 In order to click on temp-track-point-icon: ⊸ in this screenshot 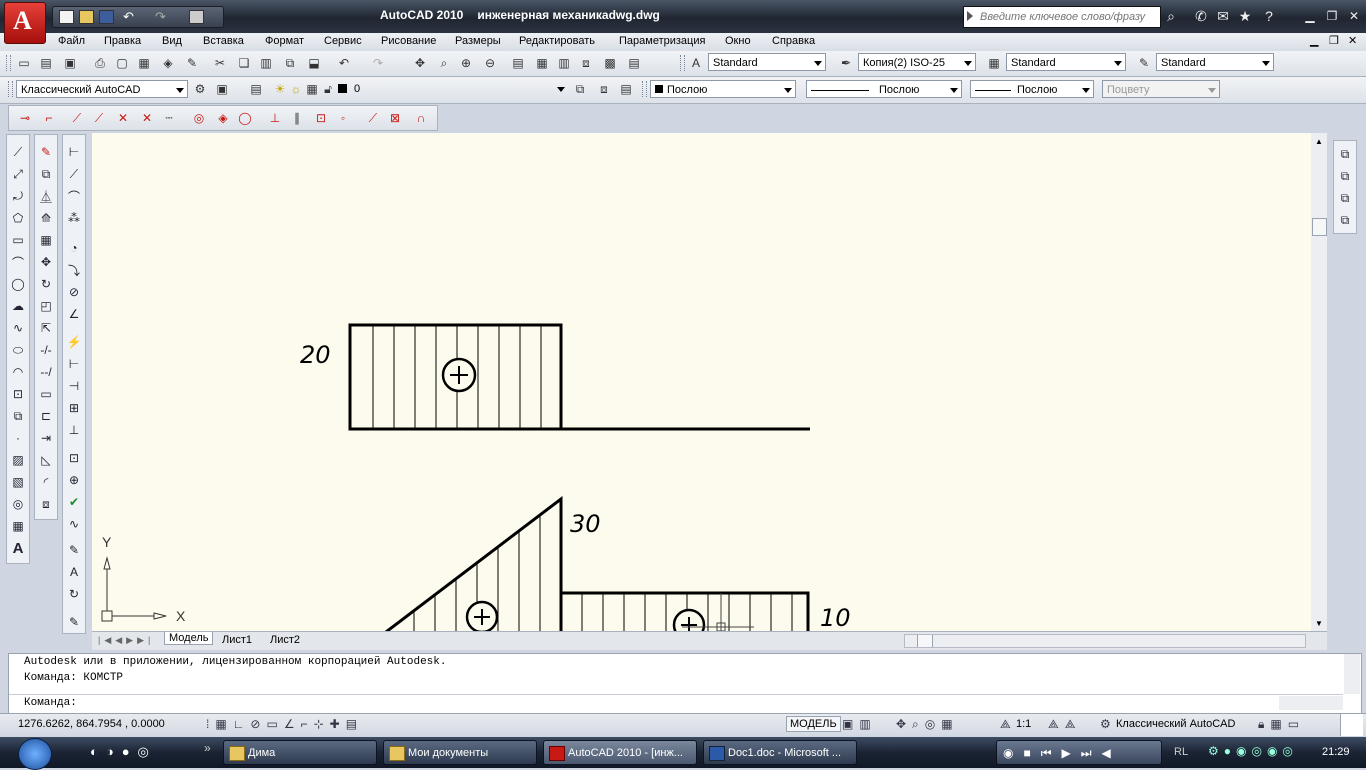, I will do `click(25, 118)`.